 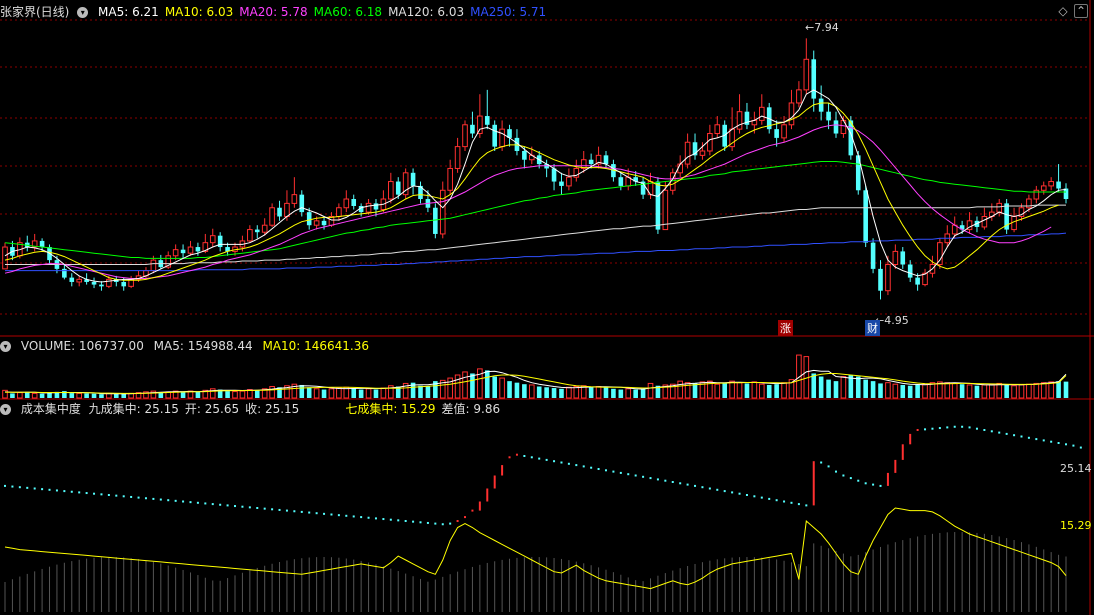 What do you see at coordinates (1063, 11) in the screenshot?
I see `diamond-icon: ◇` at bounding box center [1063, 11].